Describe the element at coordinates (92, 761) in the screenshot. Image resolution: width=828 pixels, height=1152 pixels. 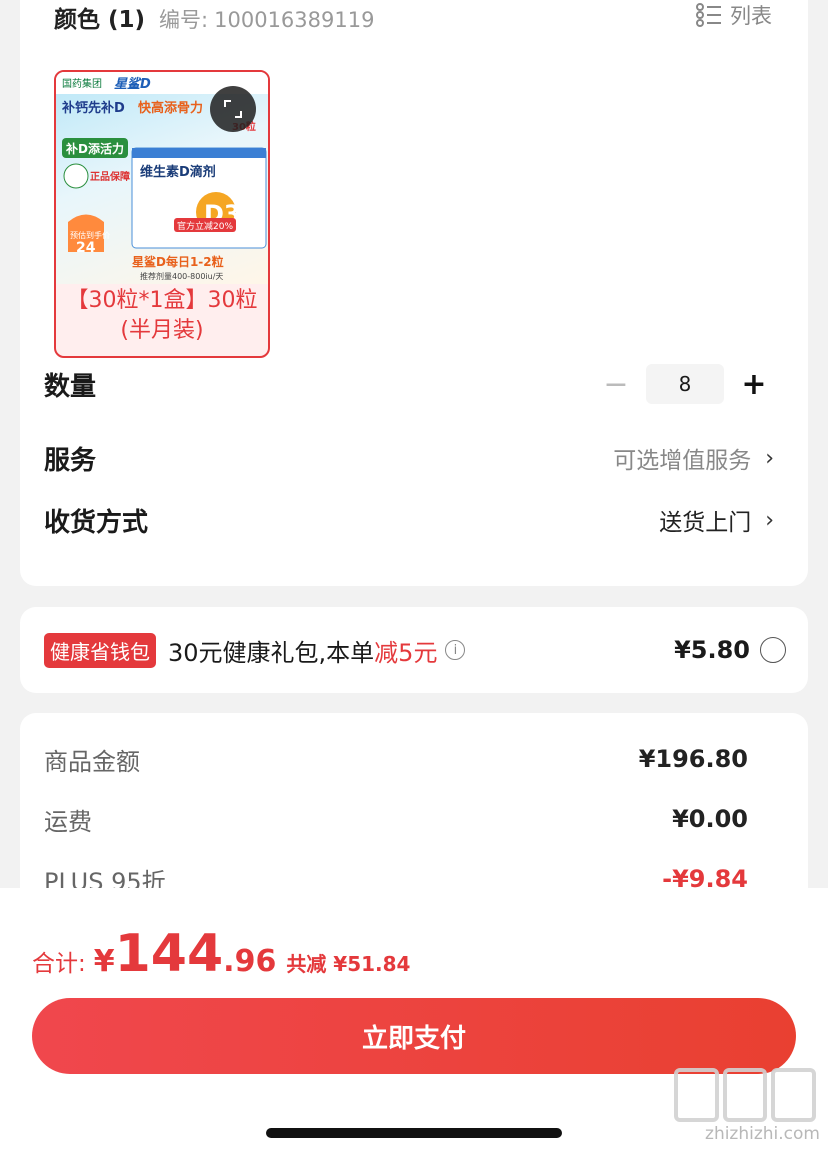
I see `amount-label: 商品金额` at that location.